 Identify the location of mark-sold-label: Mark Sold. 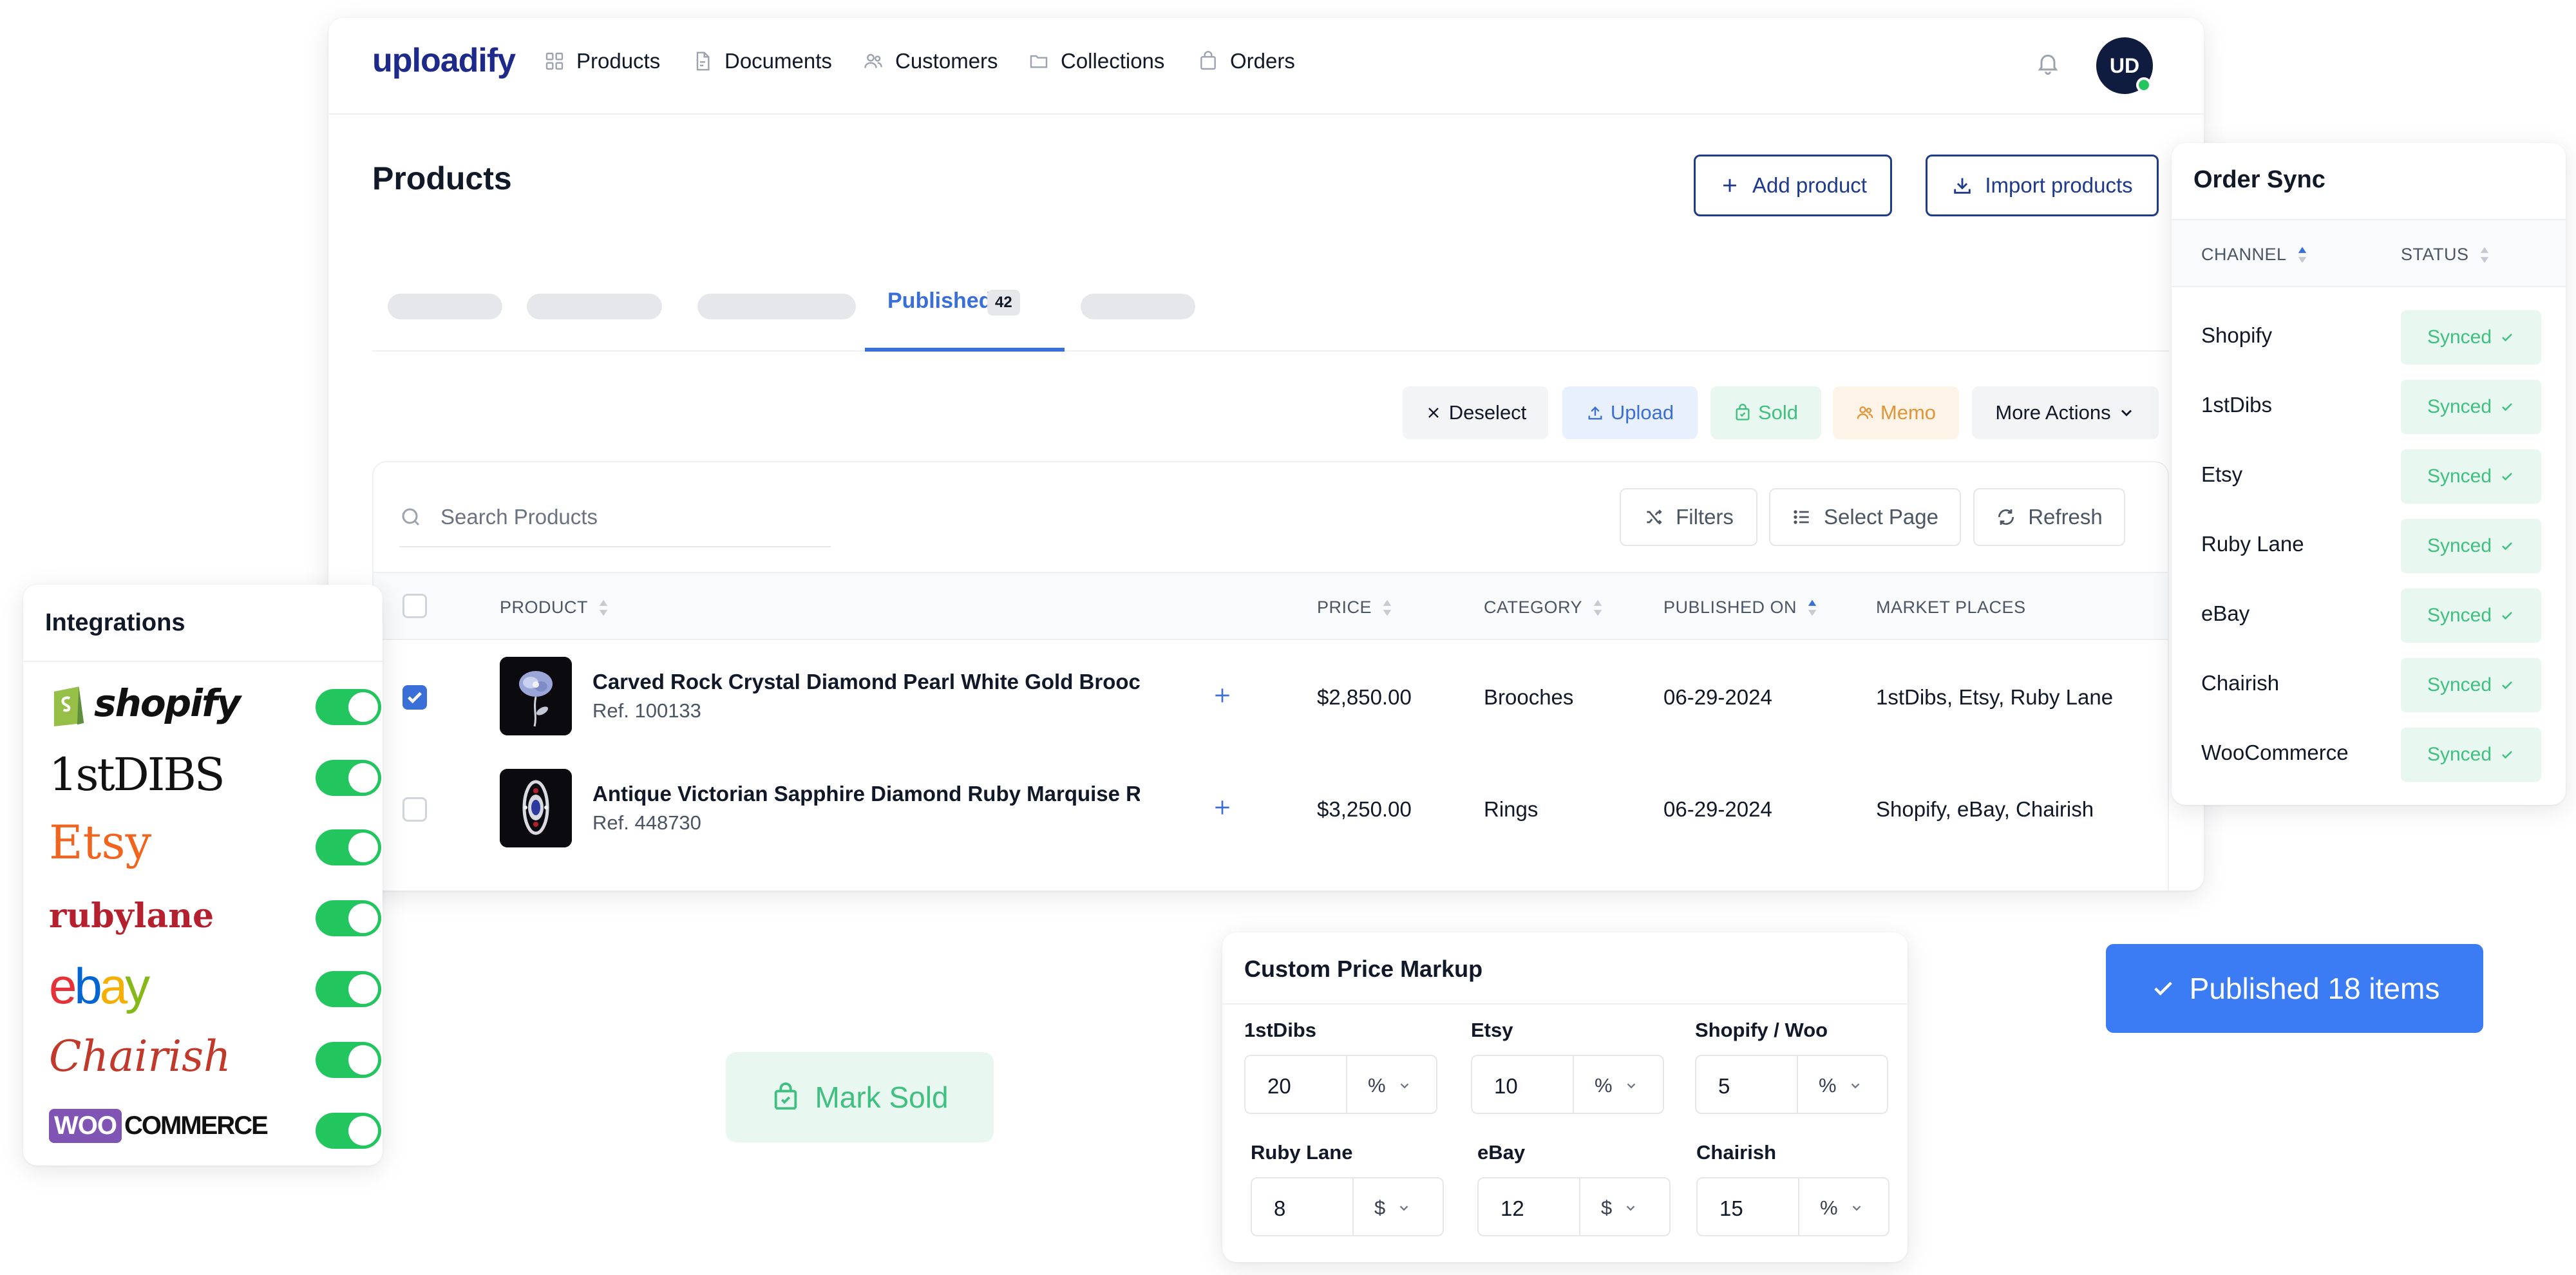
(882, 1097).